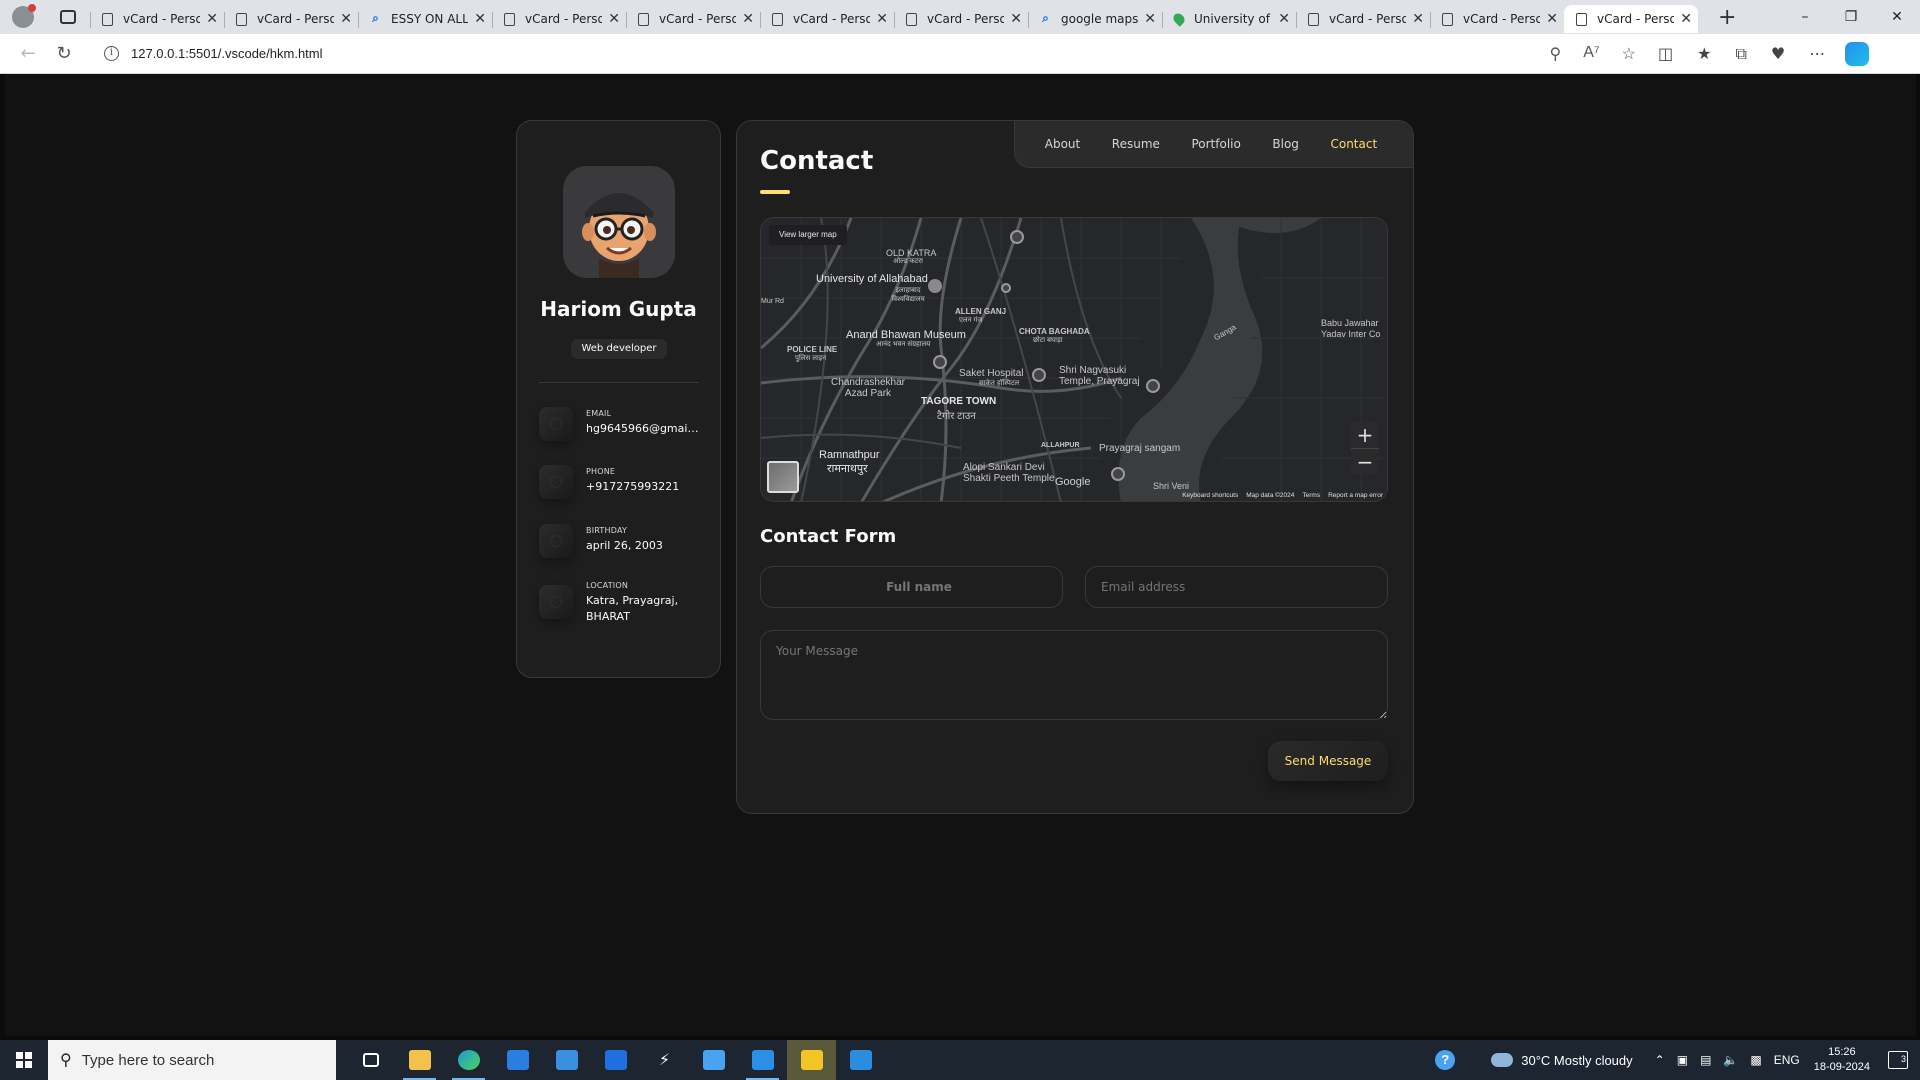 The image size is (1920, 1080). Describe the element at coordinates (872, 53) in the screenshot. I see `url-field: i 127.0.0.1:5501/.vscode/hkm.html ⚲ A⁷ ☆` at that location.